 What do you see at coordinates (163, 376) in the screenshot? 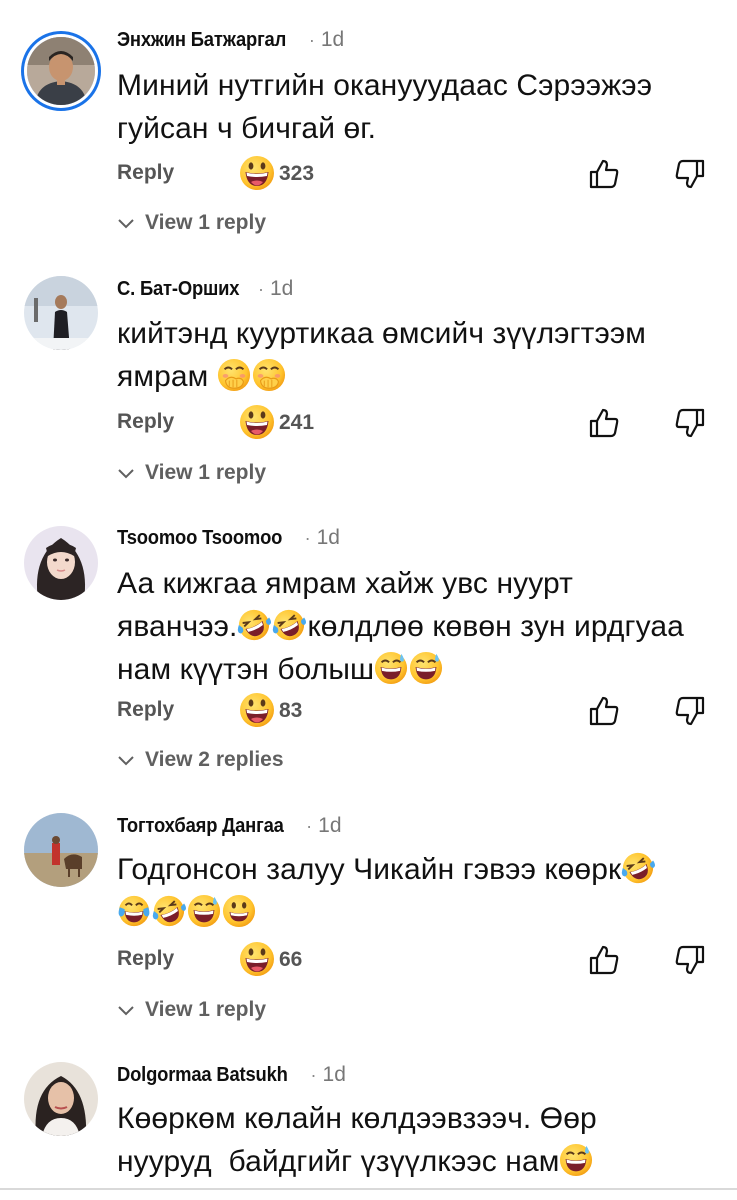
I see `comment-text-line: ямрам` at bounding box center [163, 376].